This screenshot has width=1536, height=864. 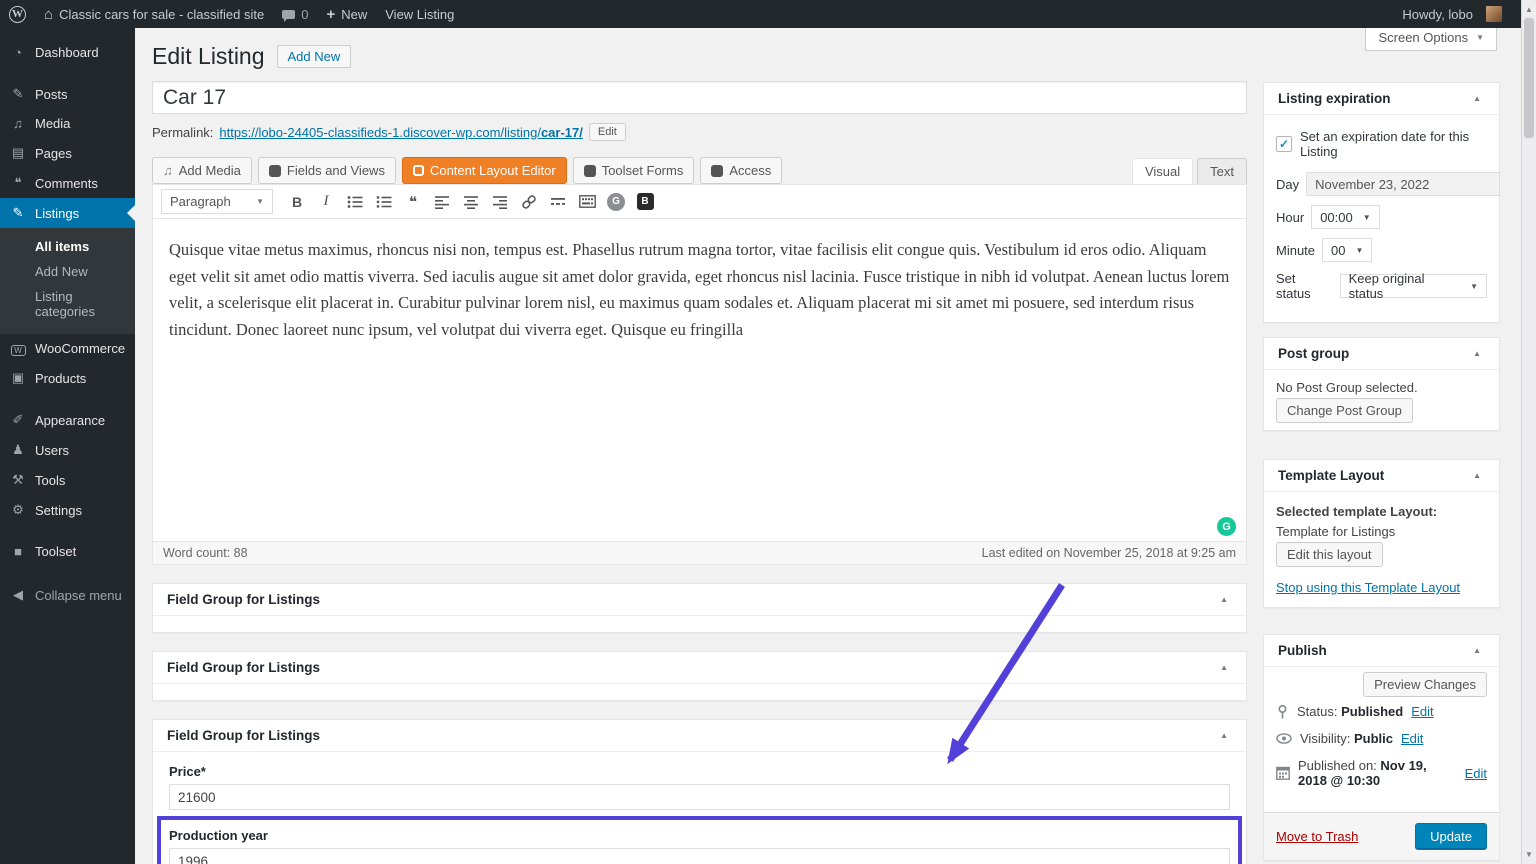 I want to click on view-listing-link: View Listing, so click(x=419, y=14).